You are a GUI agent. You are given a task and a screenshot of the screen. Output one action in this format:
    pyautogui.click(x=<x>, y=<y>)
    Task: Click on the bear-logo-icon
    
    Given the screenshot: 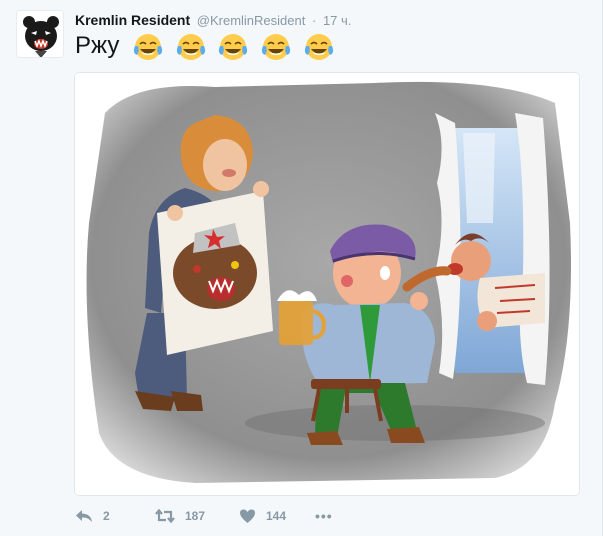 What is the action you would take?
    pyautogui.click(x=40, y=34)
    